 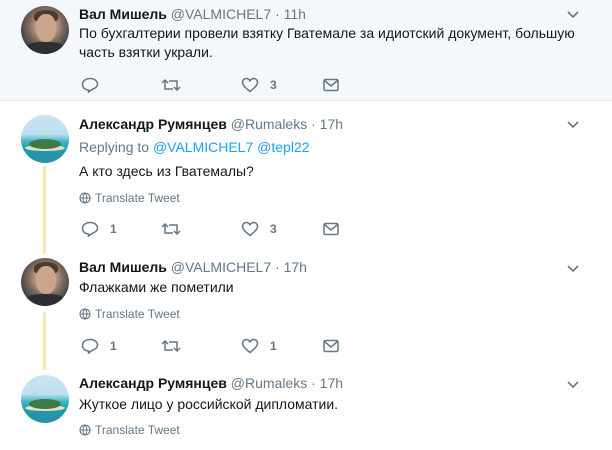 What do you see at coordinates (156, 287) in the screenshot?
I see `tweet-text: Флажками же пометили` at bounding box center [156, 287].